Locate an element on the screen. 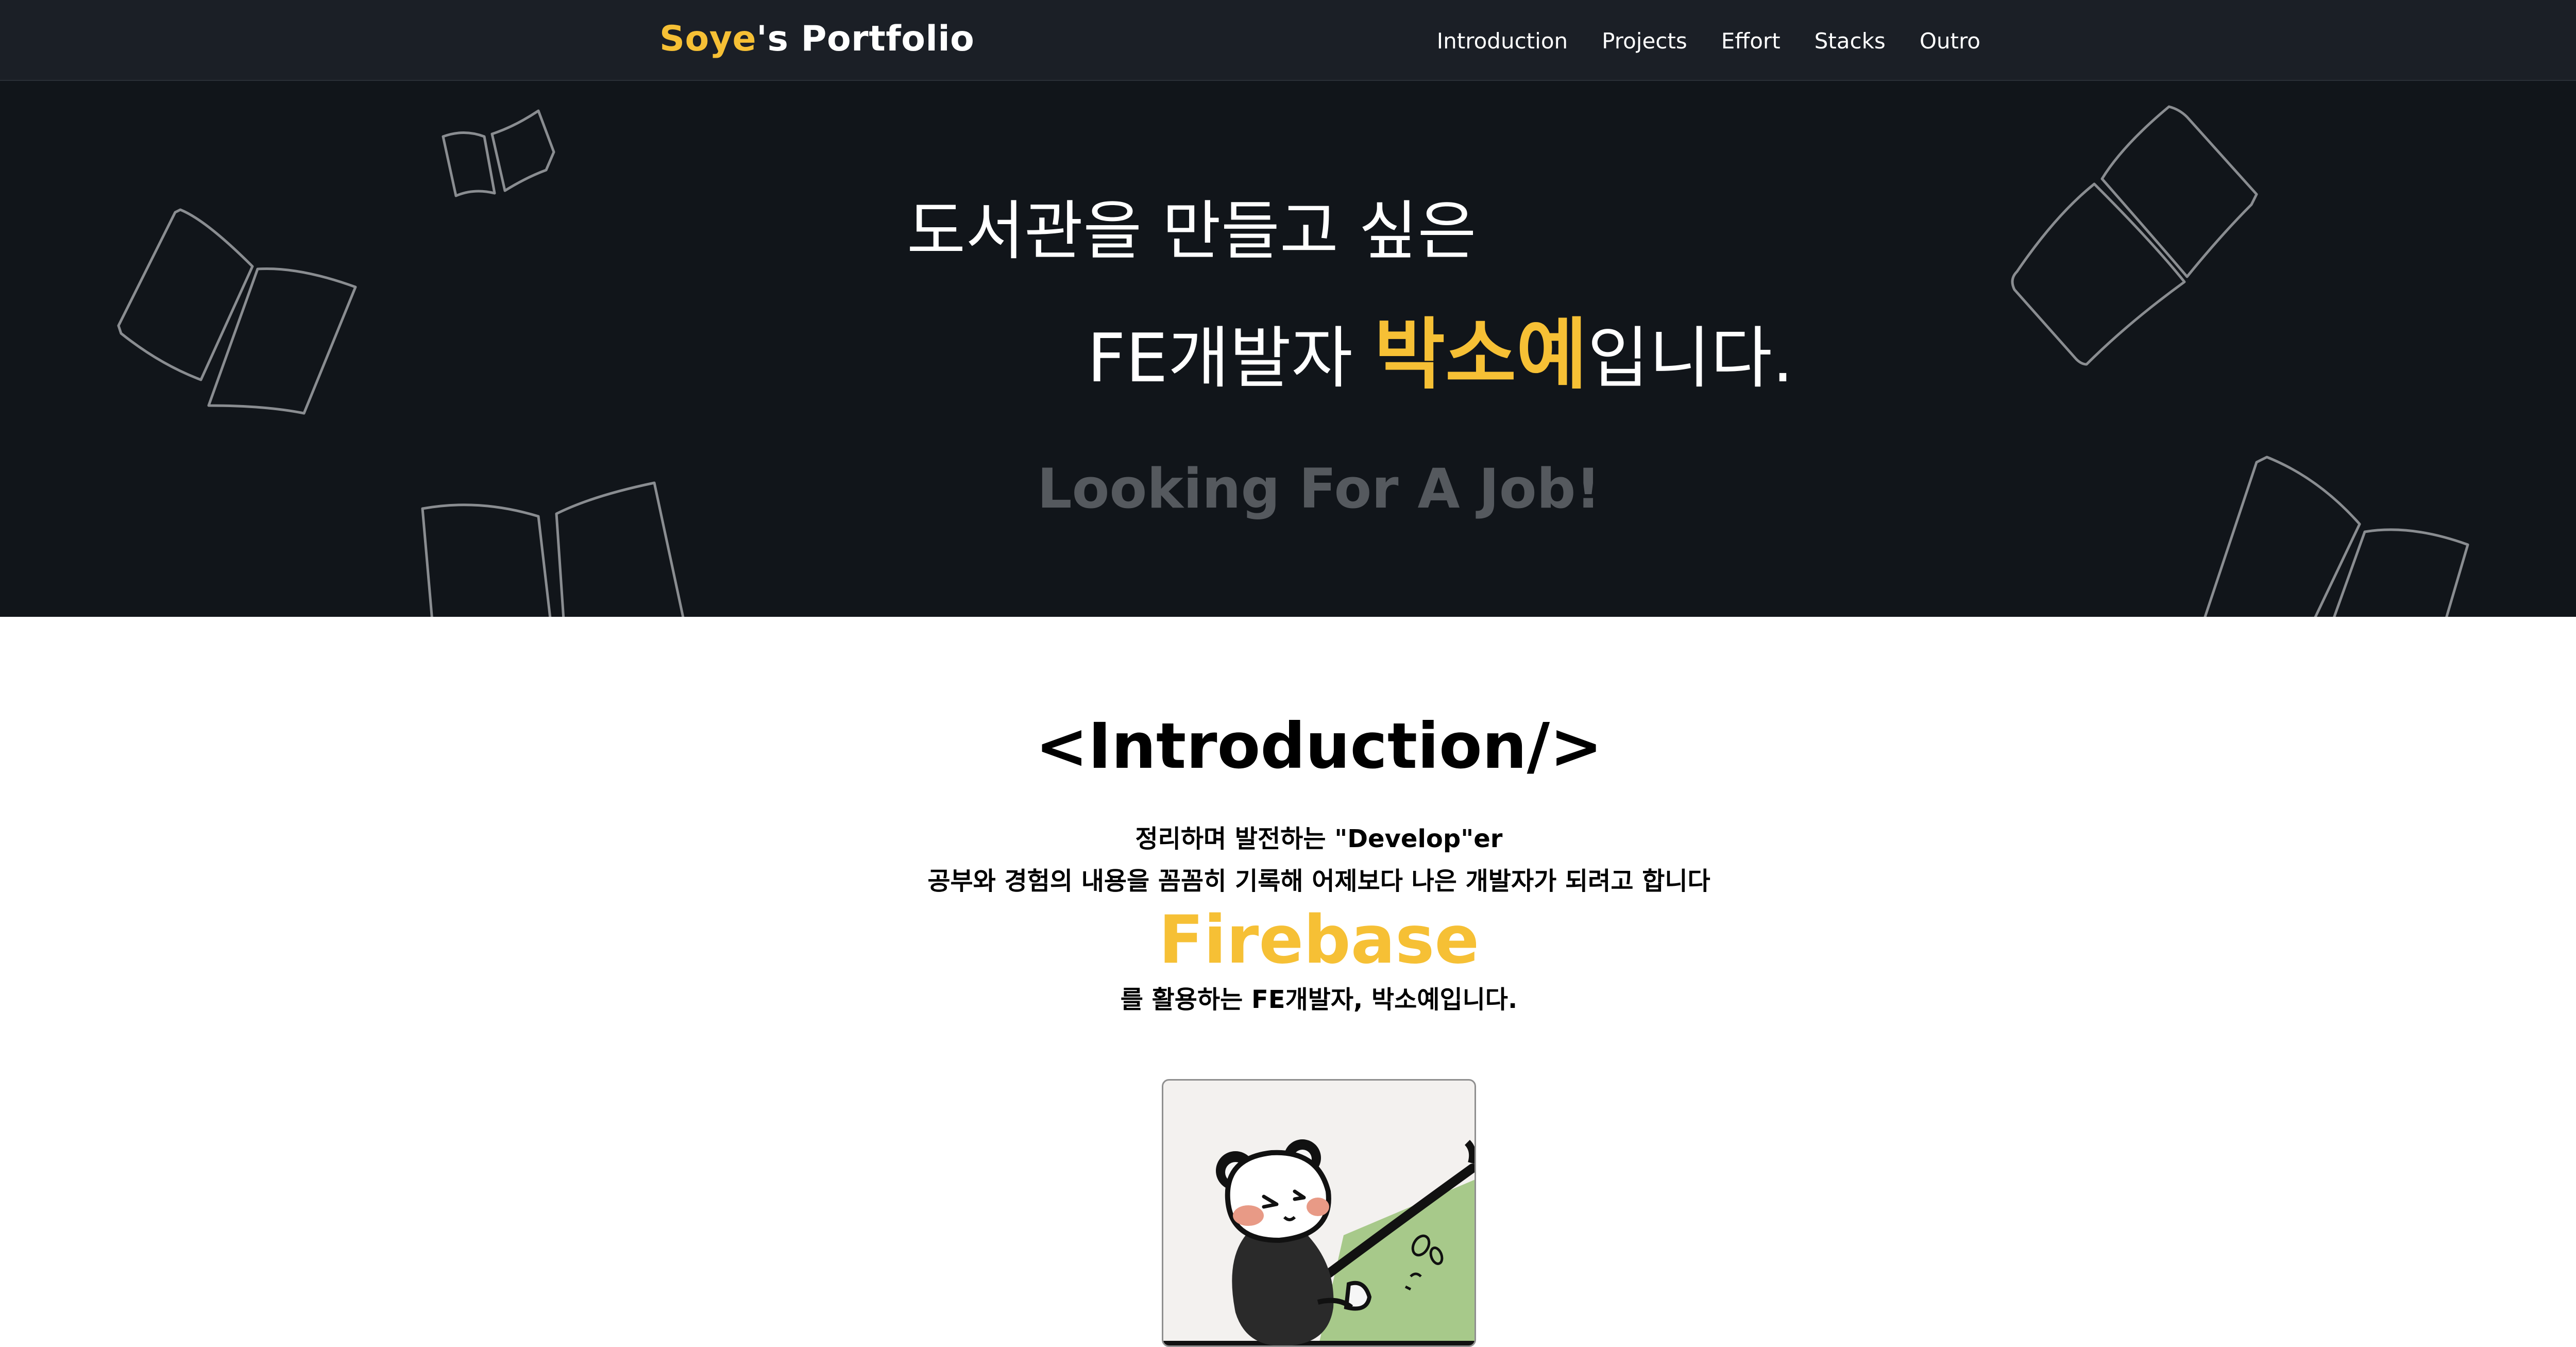 The image size is (2576, 1347). profile-illustration-card is located at coordinates (1319, 1213).